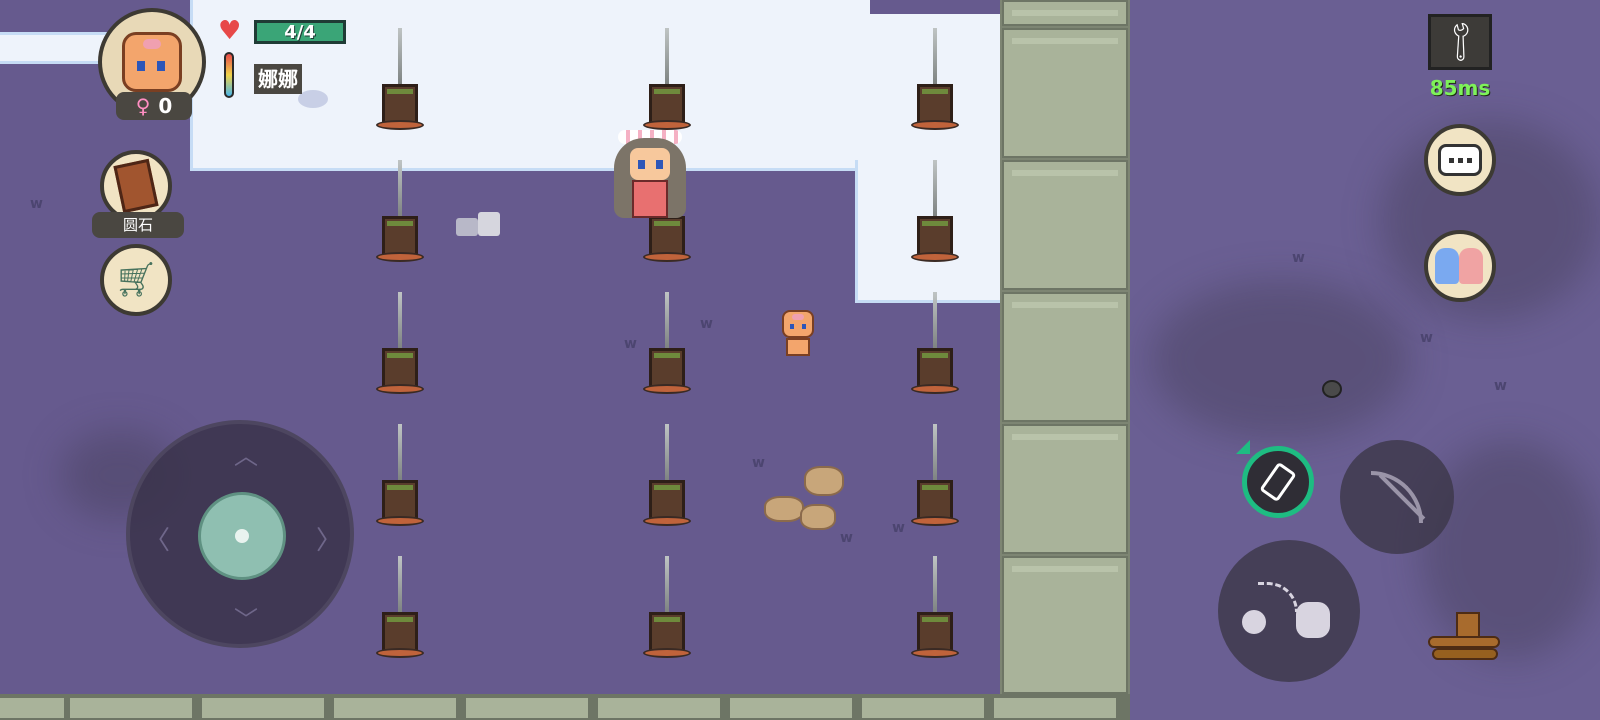 The image size is (1600, 720). Describe the element at coordinates (329, 541) in the screenshot. I see `chevron-right-icon: 〉` at that location.